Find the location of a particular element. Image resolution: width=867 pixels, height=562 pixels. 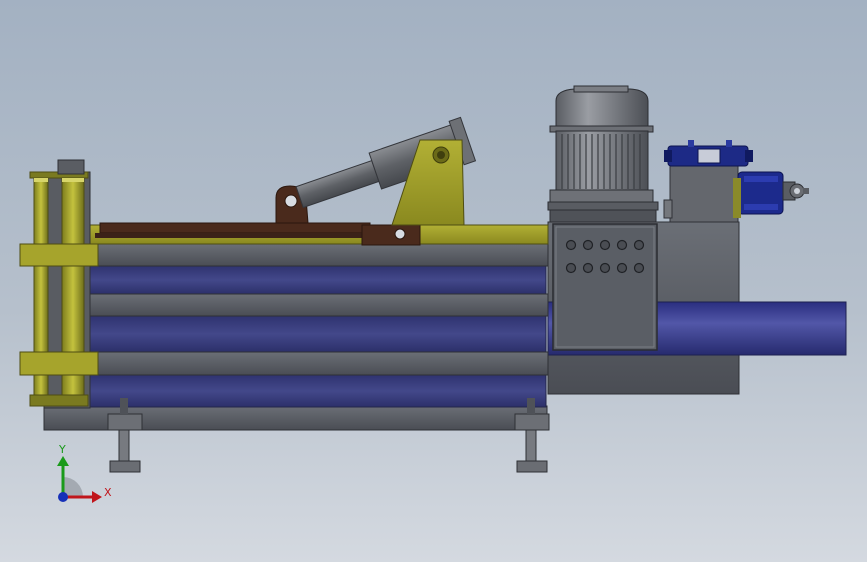

electric-motor is located at coordinates (603, 154).